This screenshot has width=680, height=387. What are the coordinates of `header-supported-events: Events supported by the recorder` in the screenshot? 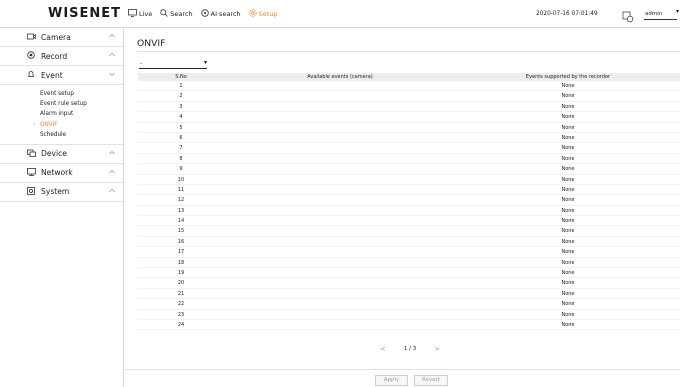 It's located at (568, 77).